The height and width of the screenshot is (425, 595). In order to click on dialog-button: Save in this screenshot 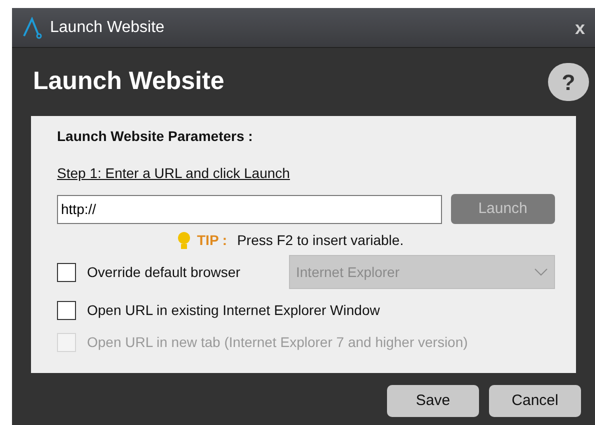, I will do `click(433, 401)`.